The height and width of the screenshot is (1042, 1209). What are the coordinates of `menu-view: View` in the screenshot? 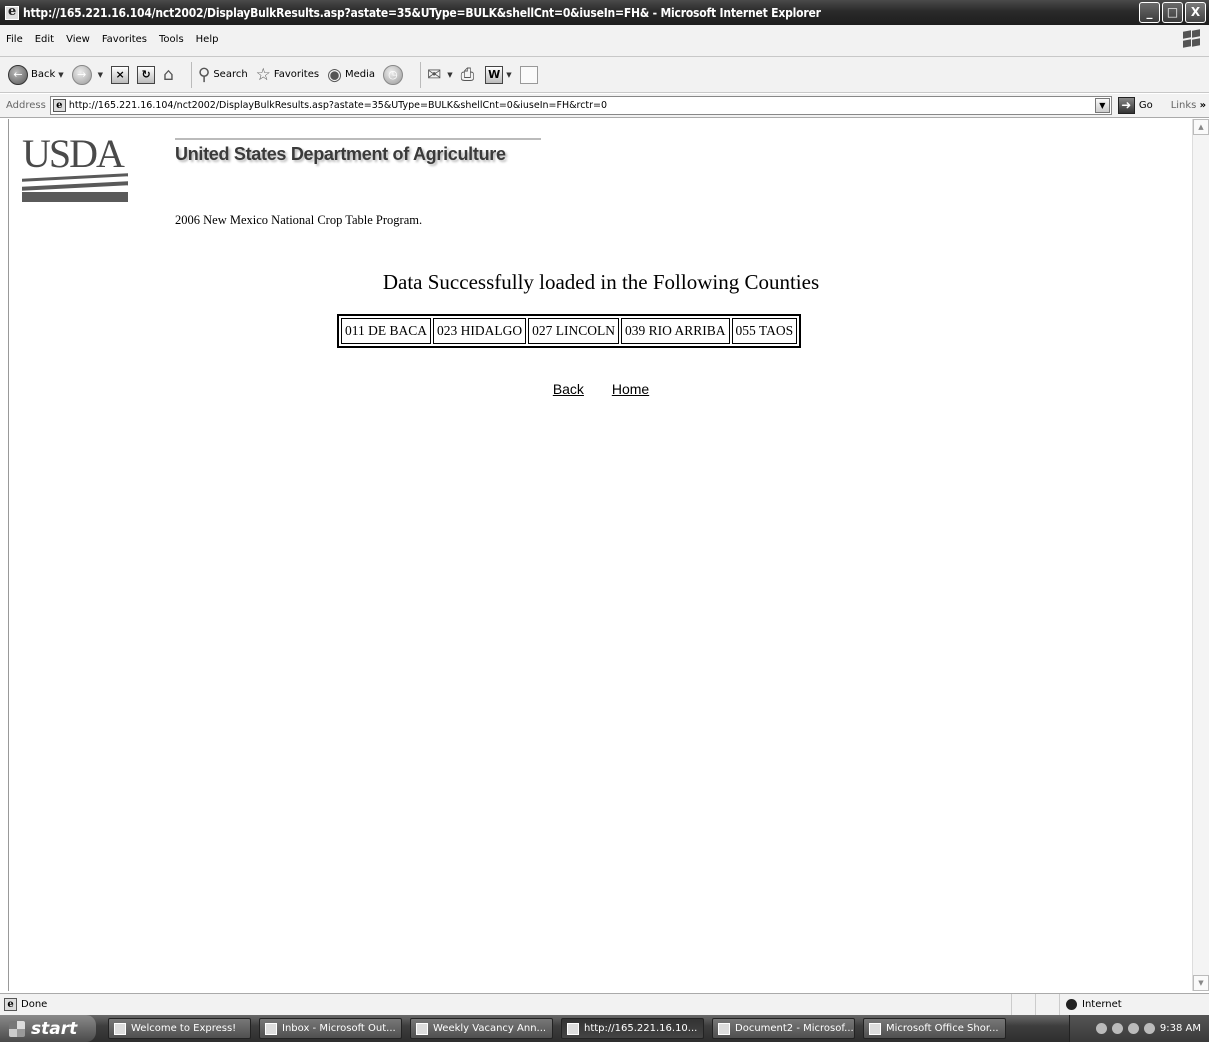 It's located at (78, 39).